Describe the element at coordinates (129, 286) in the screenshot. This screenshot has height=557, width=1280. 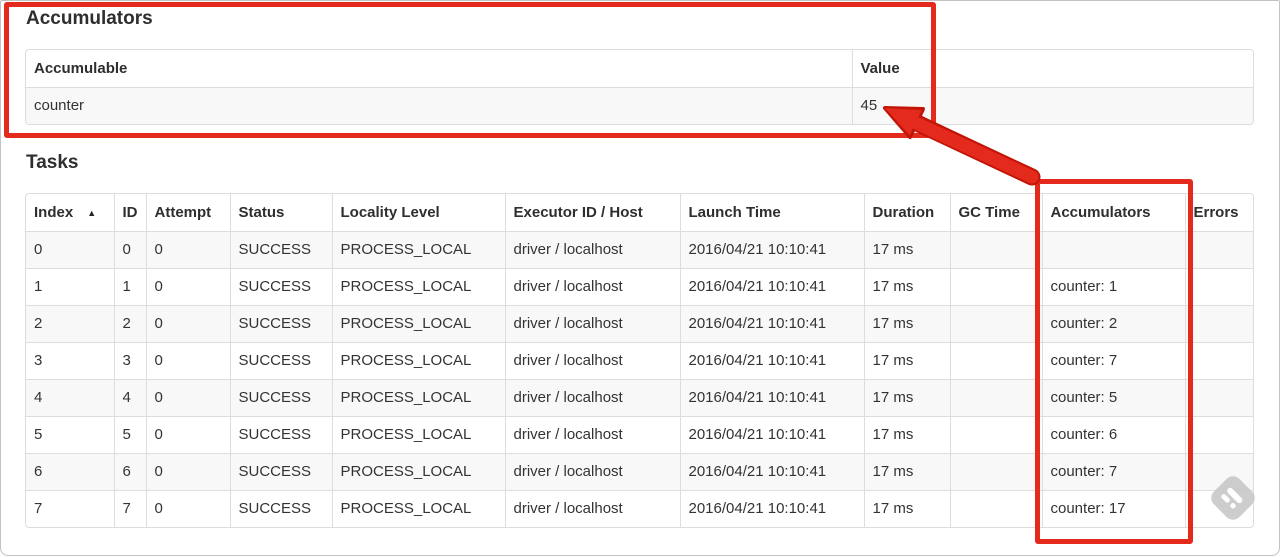
I see `cell-id: 1` at that location.